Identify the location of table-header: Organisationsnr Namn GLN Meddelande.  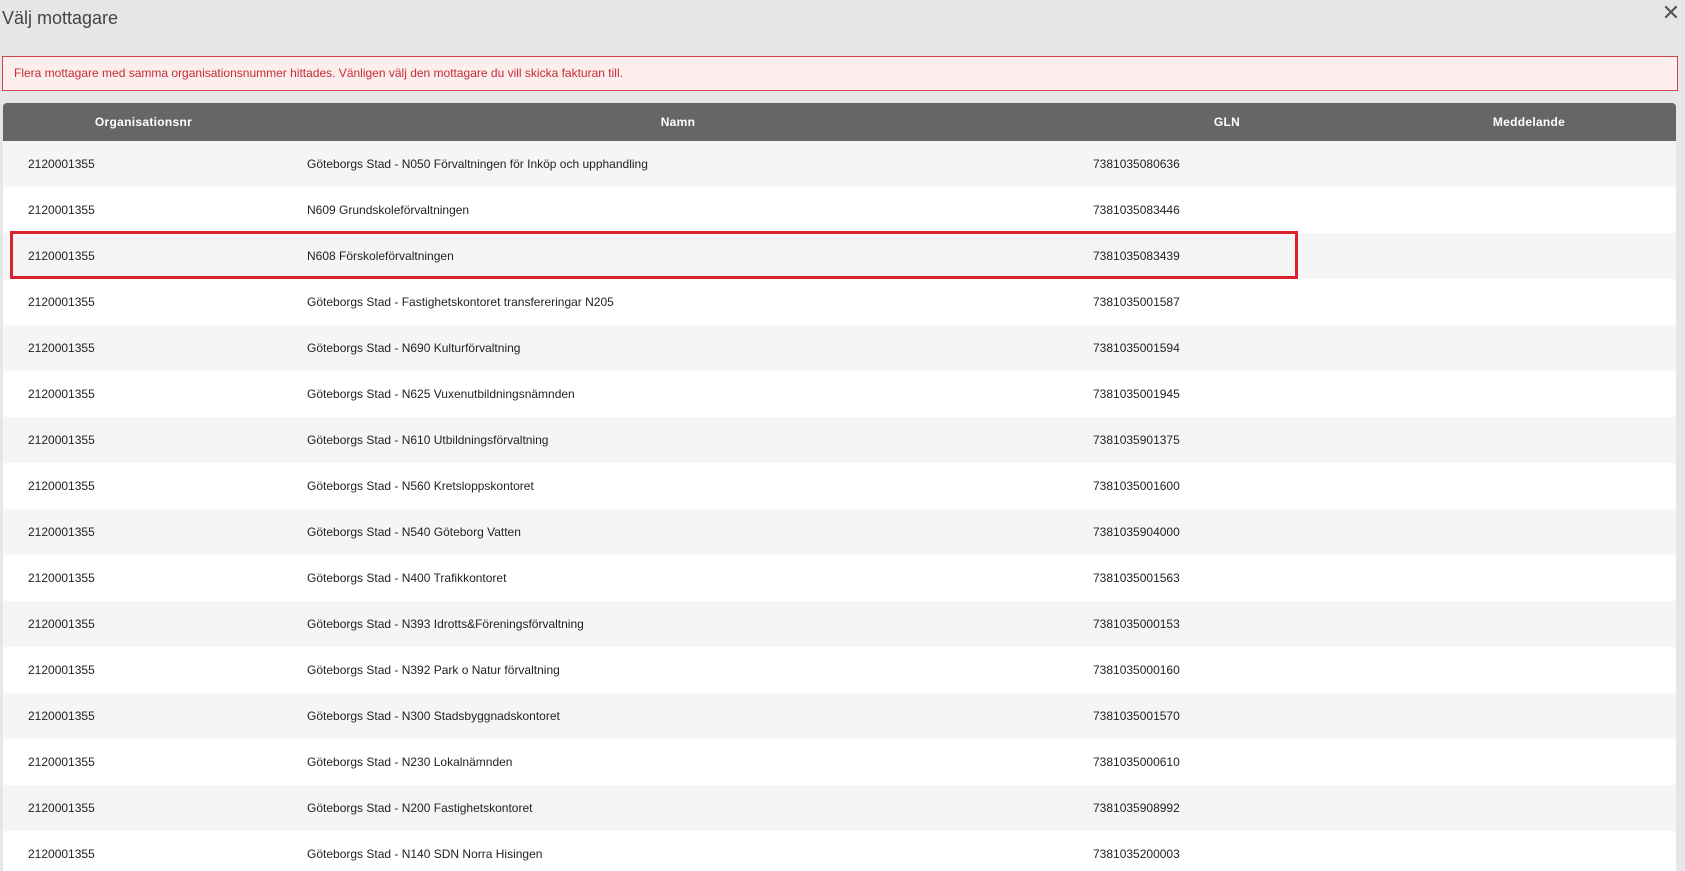
(839, 122).